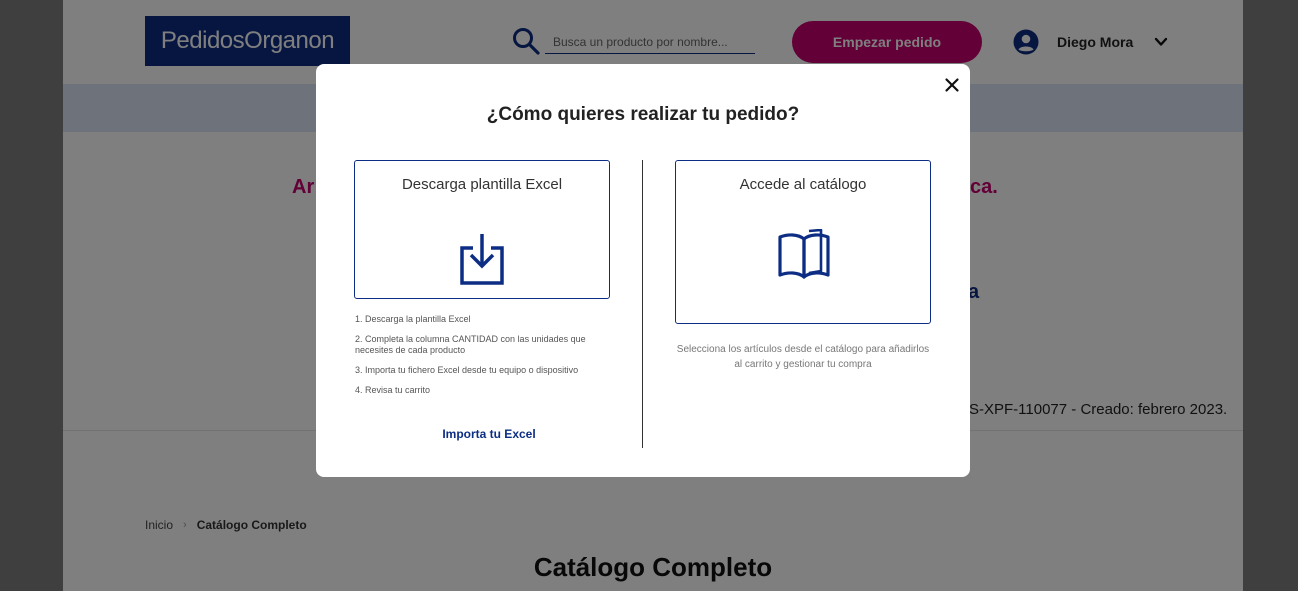  What do you see at coordinates (804, 254) in the screenshot?
I see `book-icon` at bounding box center [804, 254].